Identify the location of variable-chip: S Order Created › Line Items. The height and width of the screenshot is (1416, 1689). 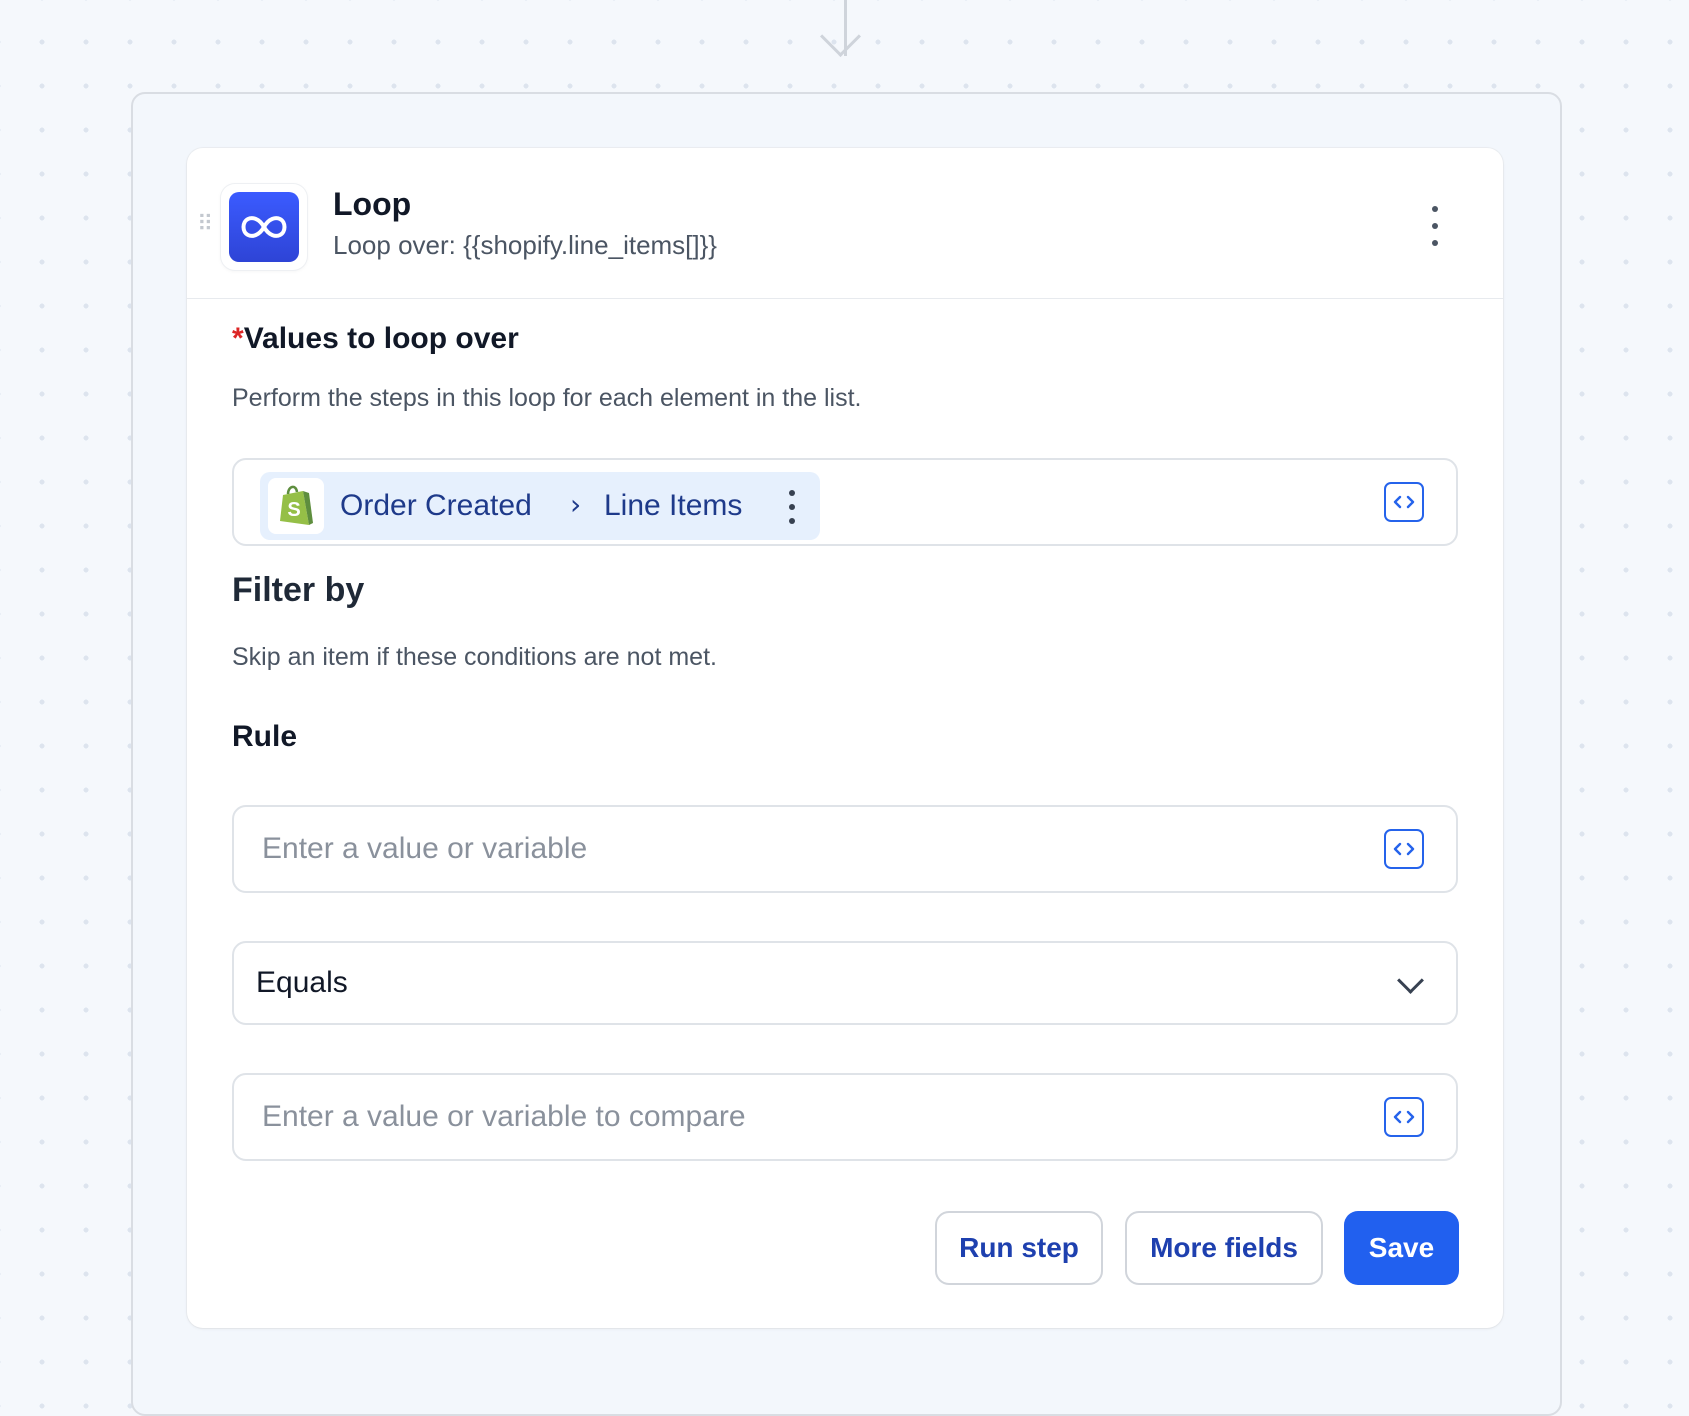
(540, 506).